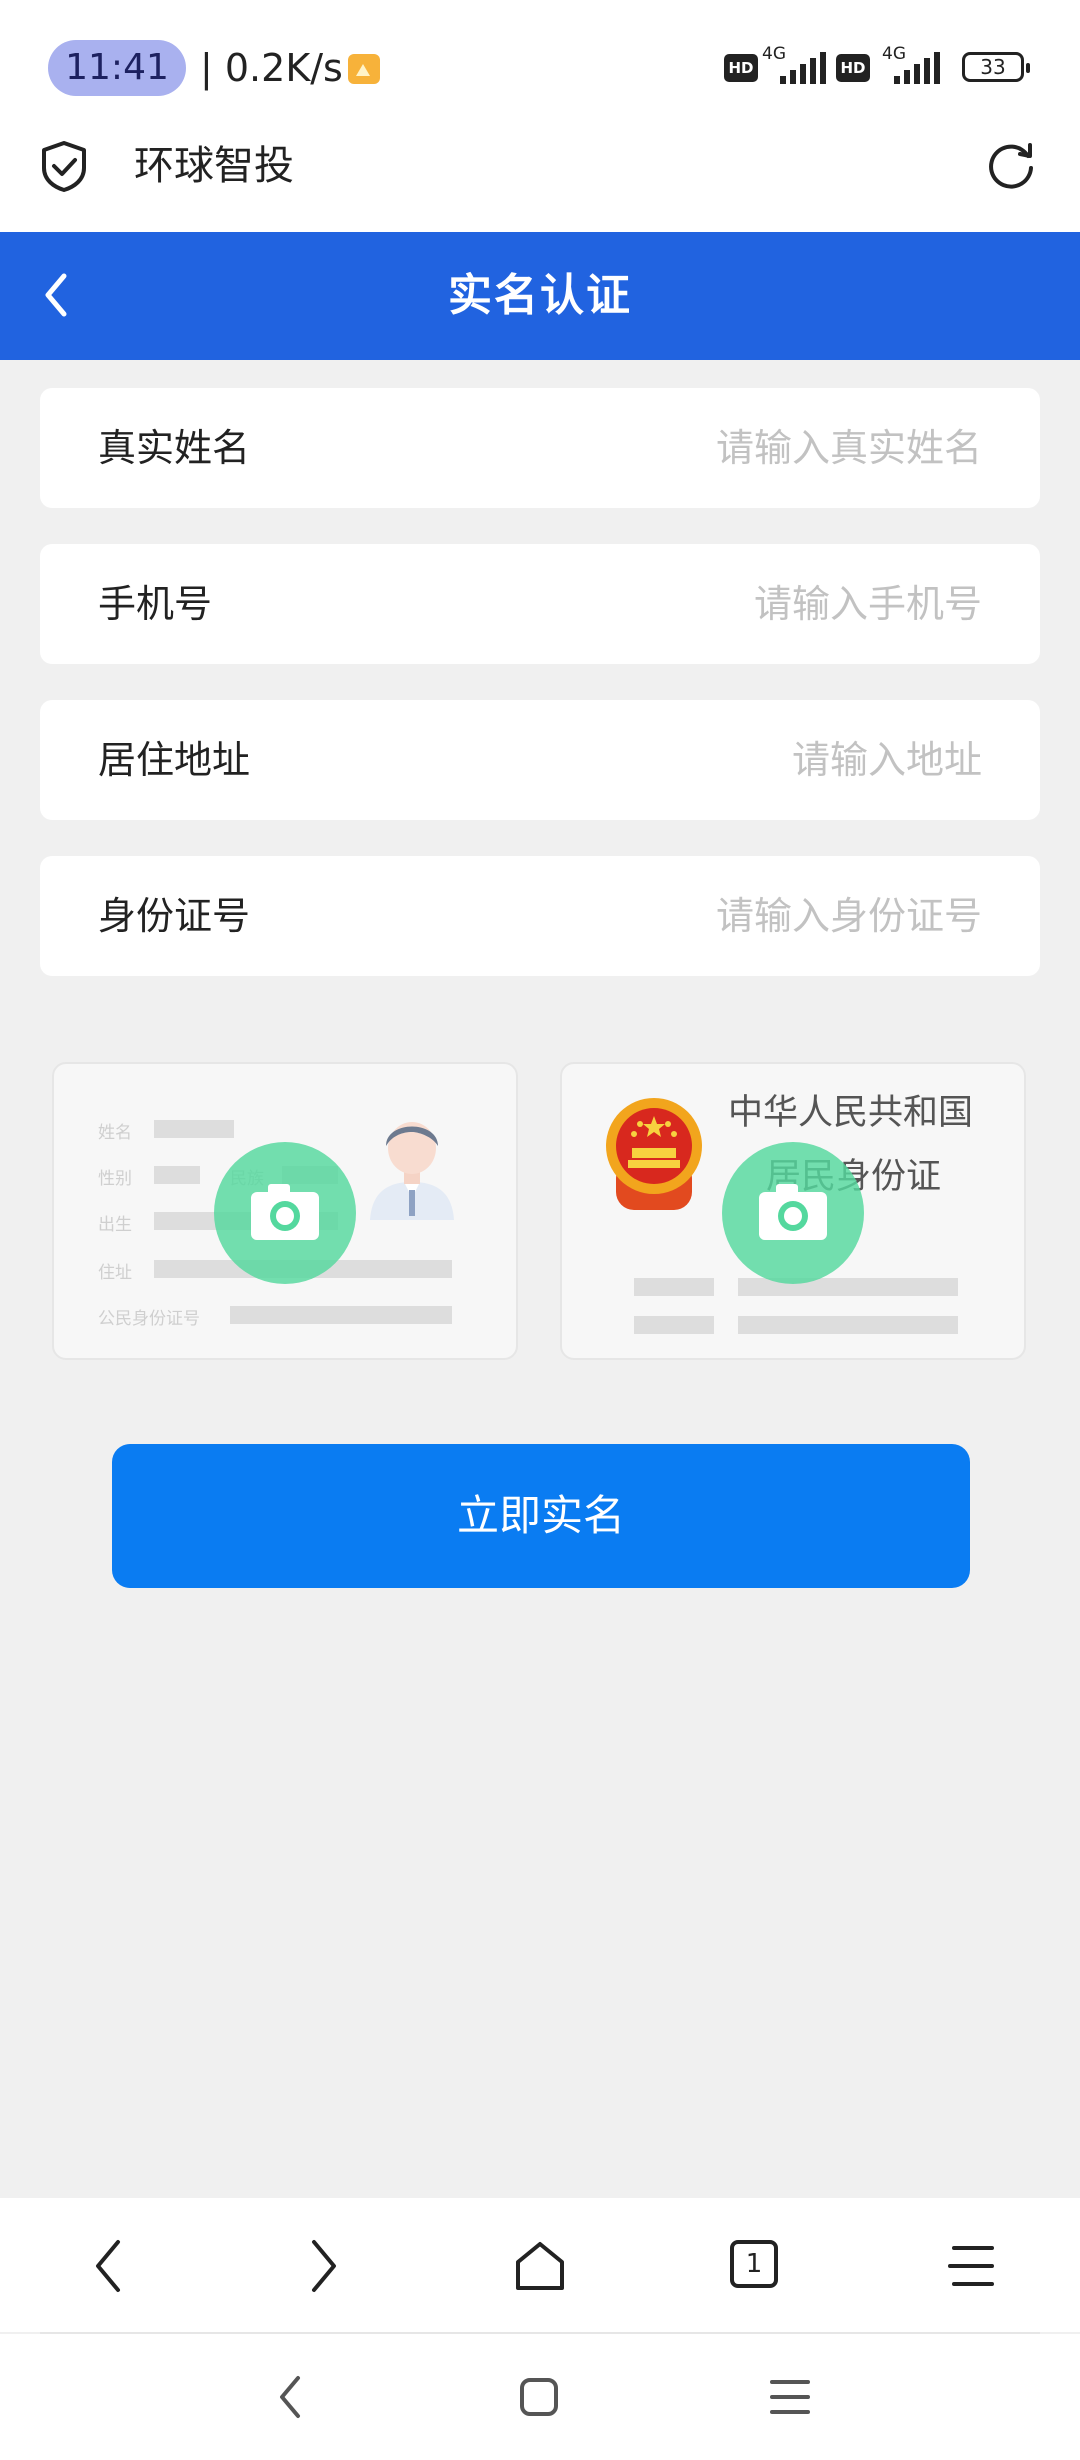 This screenshot has height=2460, width=1080. I want to click on page-title: 实名认证, so click(540, 295).